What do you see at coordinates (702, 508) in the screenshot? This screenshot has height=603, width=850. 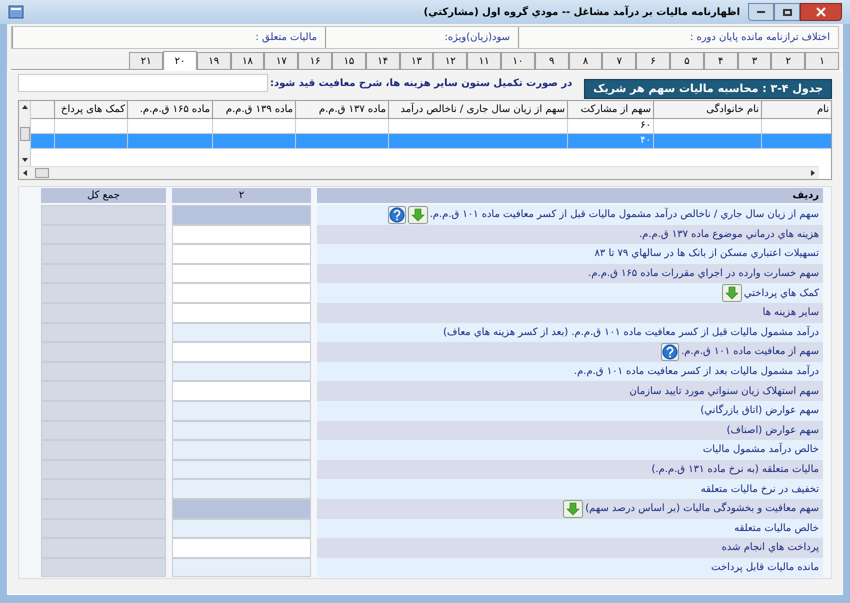 I see `row-label: سهم معافیت و بخشودگی مالیات (بر اساس درصد سهم)` at bounding box center [702, 508].